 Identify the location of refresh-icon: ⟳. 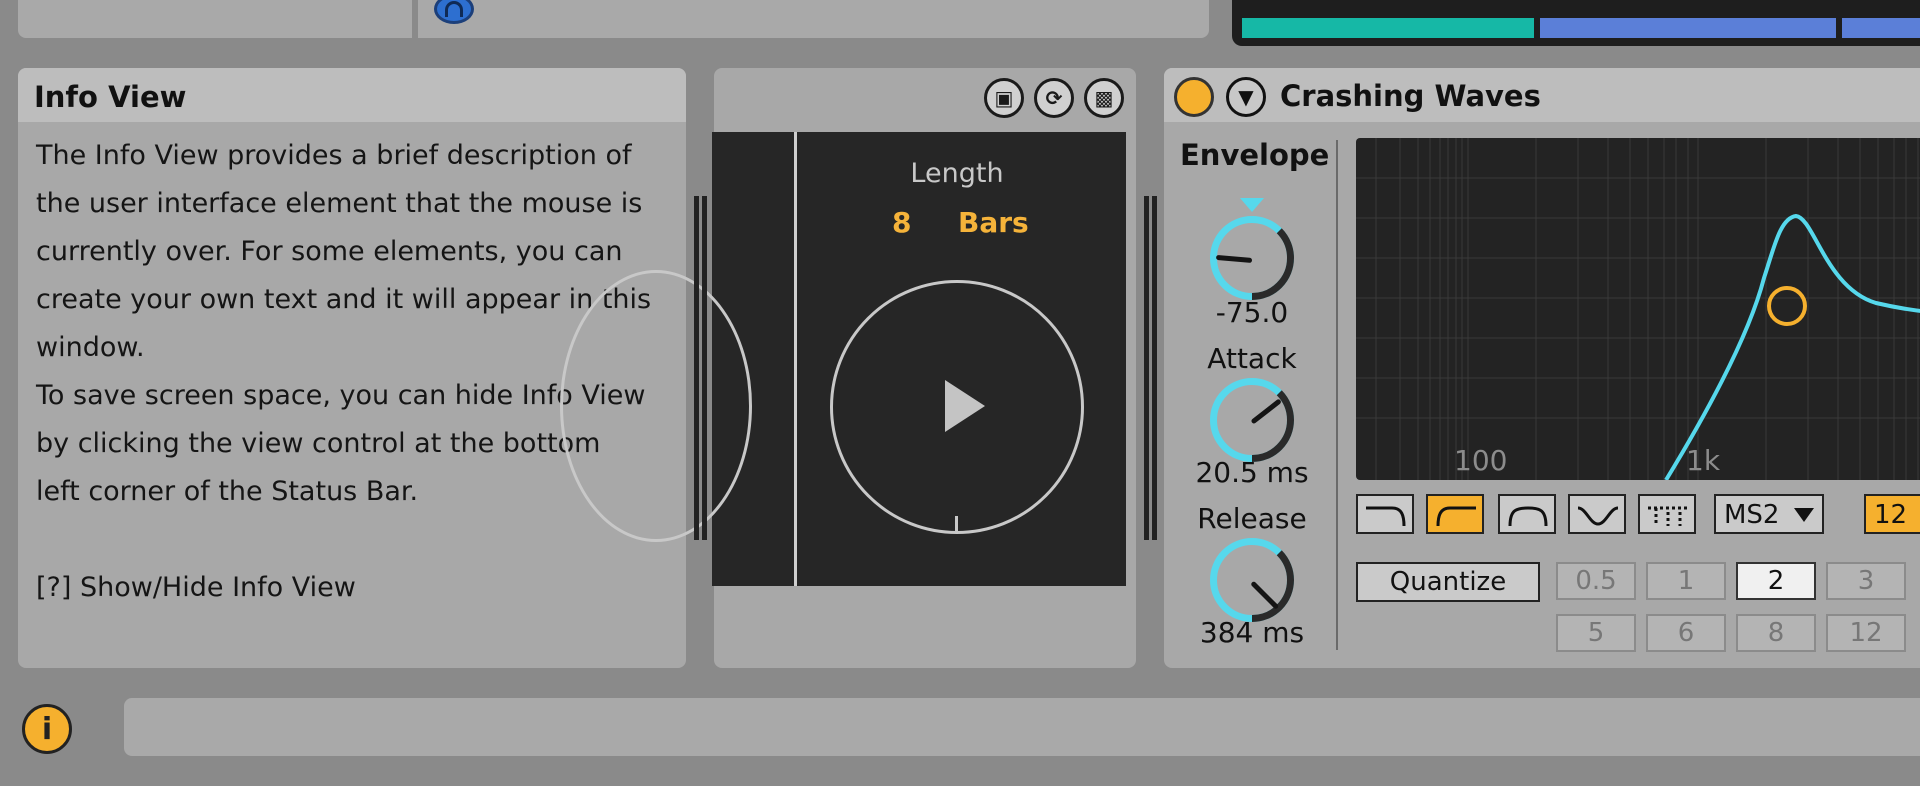
(1054, 98).